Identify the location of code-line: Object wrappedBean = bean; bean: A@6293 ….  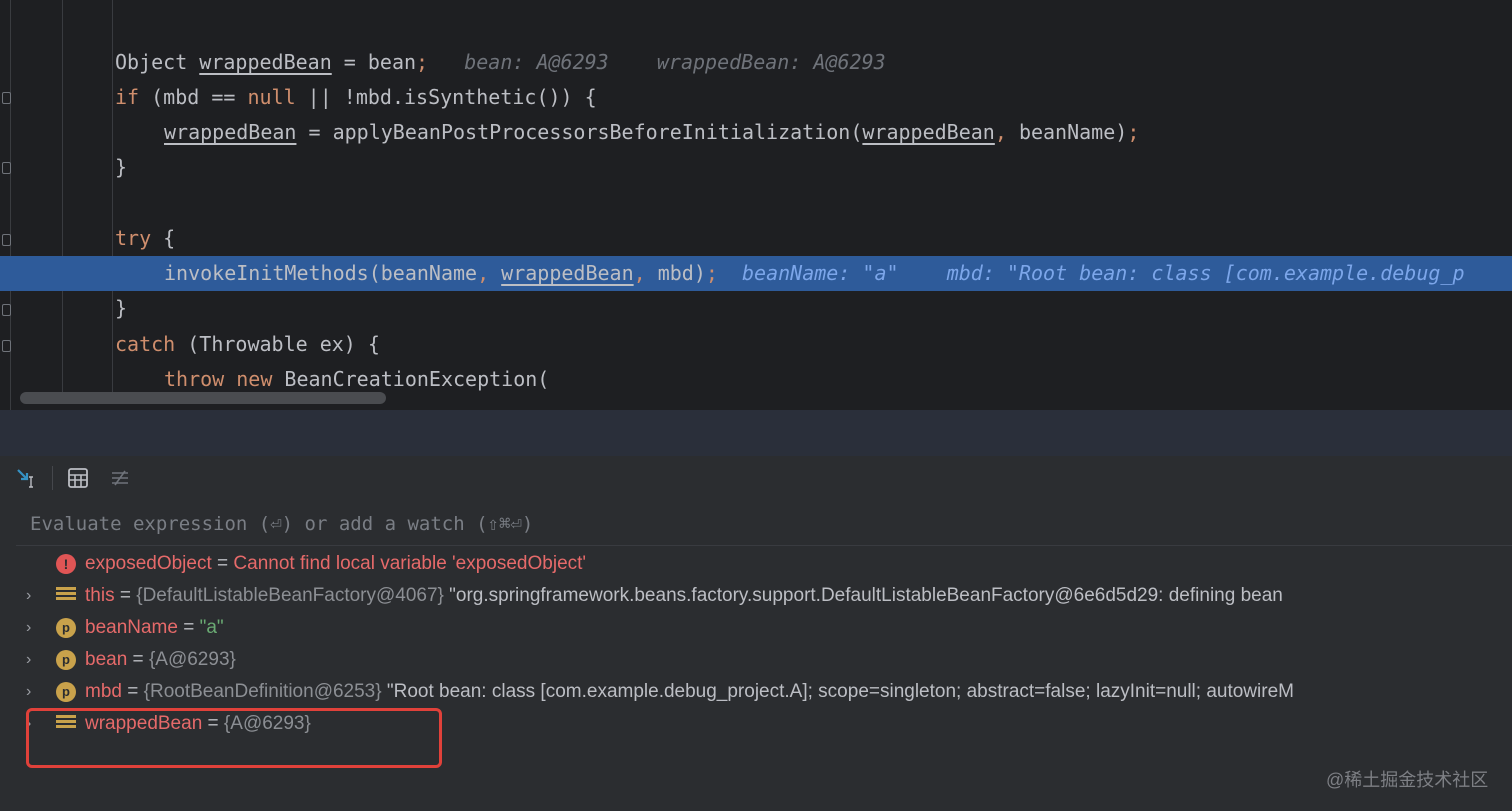
(756, 62).